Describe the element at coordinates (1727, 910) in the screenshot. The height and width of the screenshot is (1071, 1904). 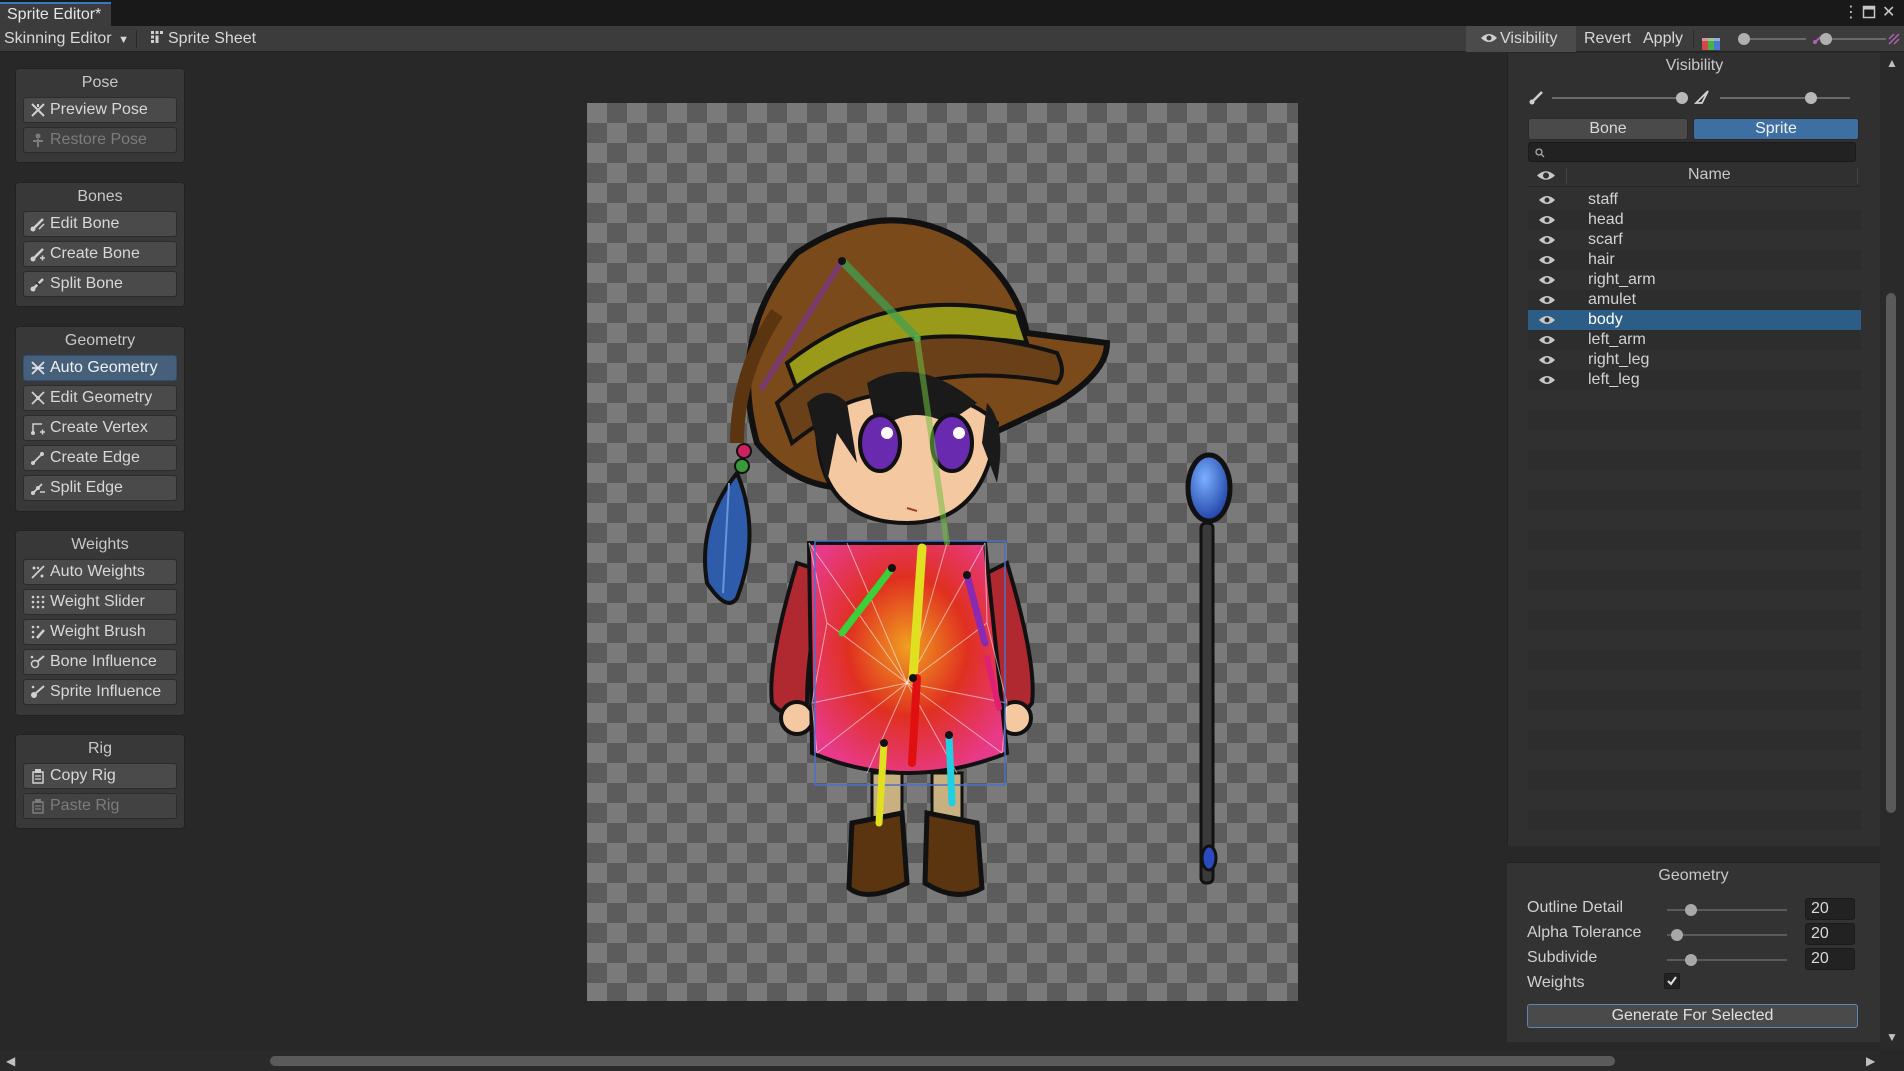
I see `outline-detail-slider` at that location.